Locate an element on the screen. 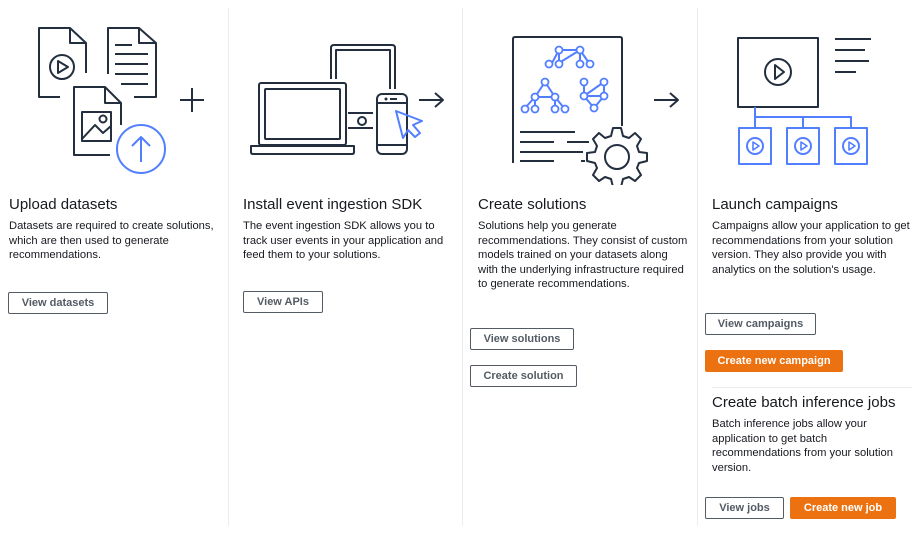  view-jobs-button: View jobs is located at coordinates (744, 508).